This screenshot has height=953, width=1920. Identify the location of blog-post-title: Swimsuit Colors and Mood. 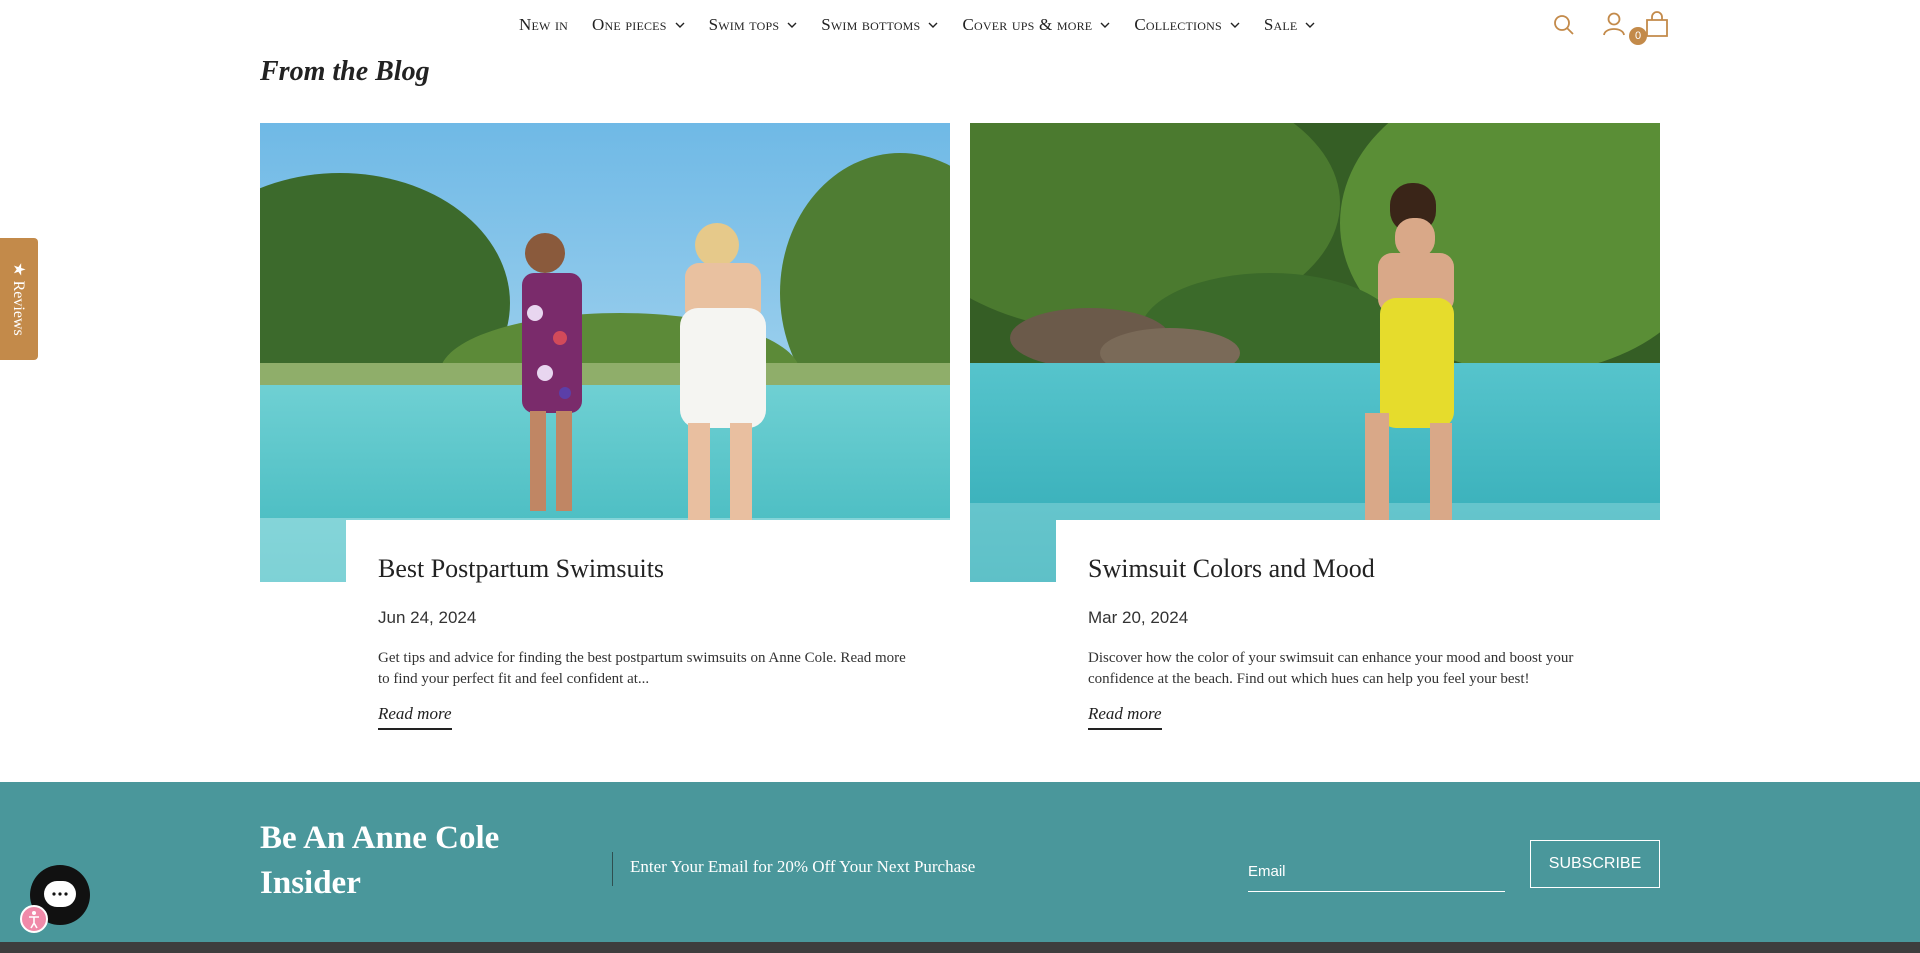
(1374, 569).